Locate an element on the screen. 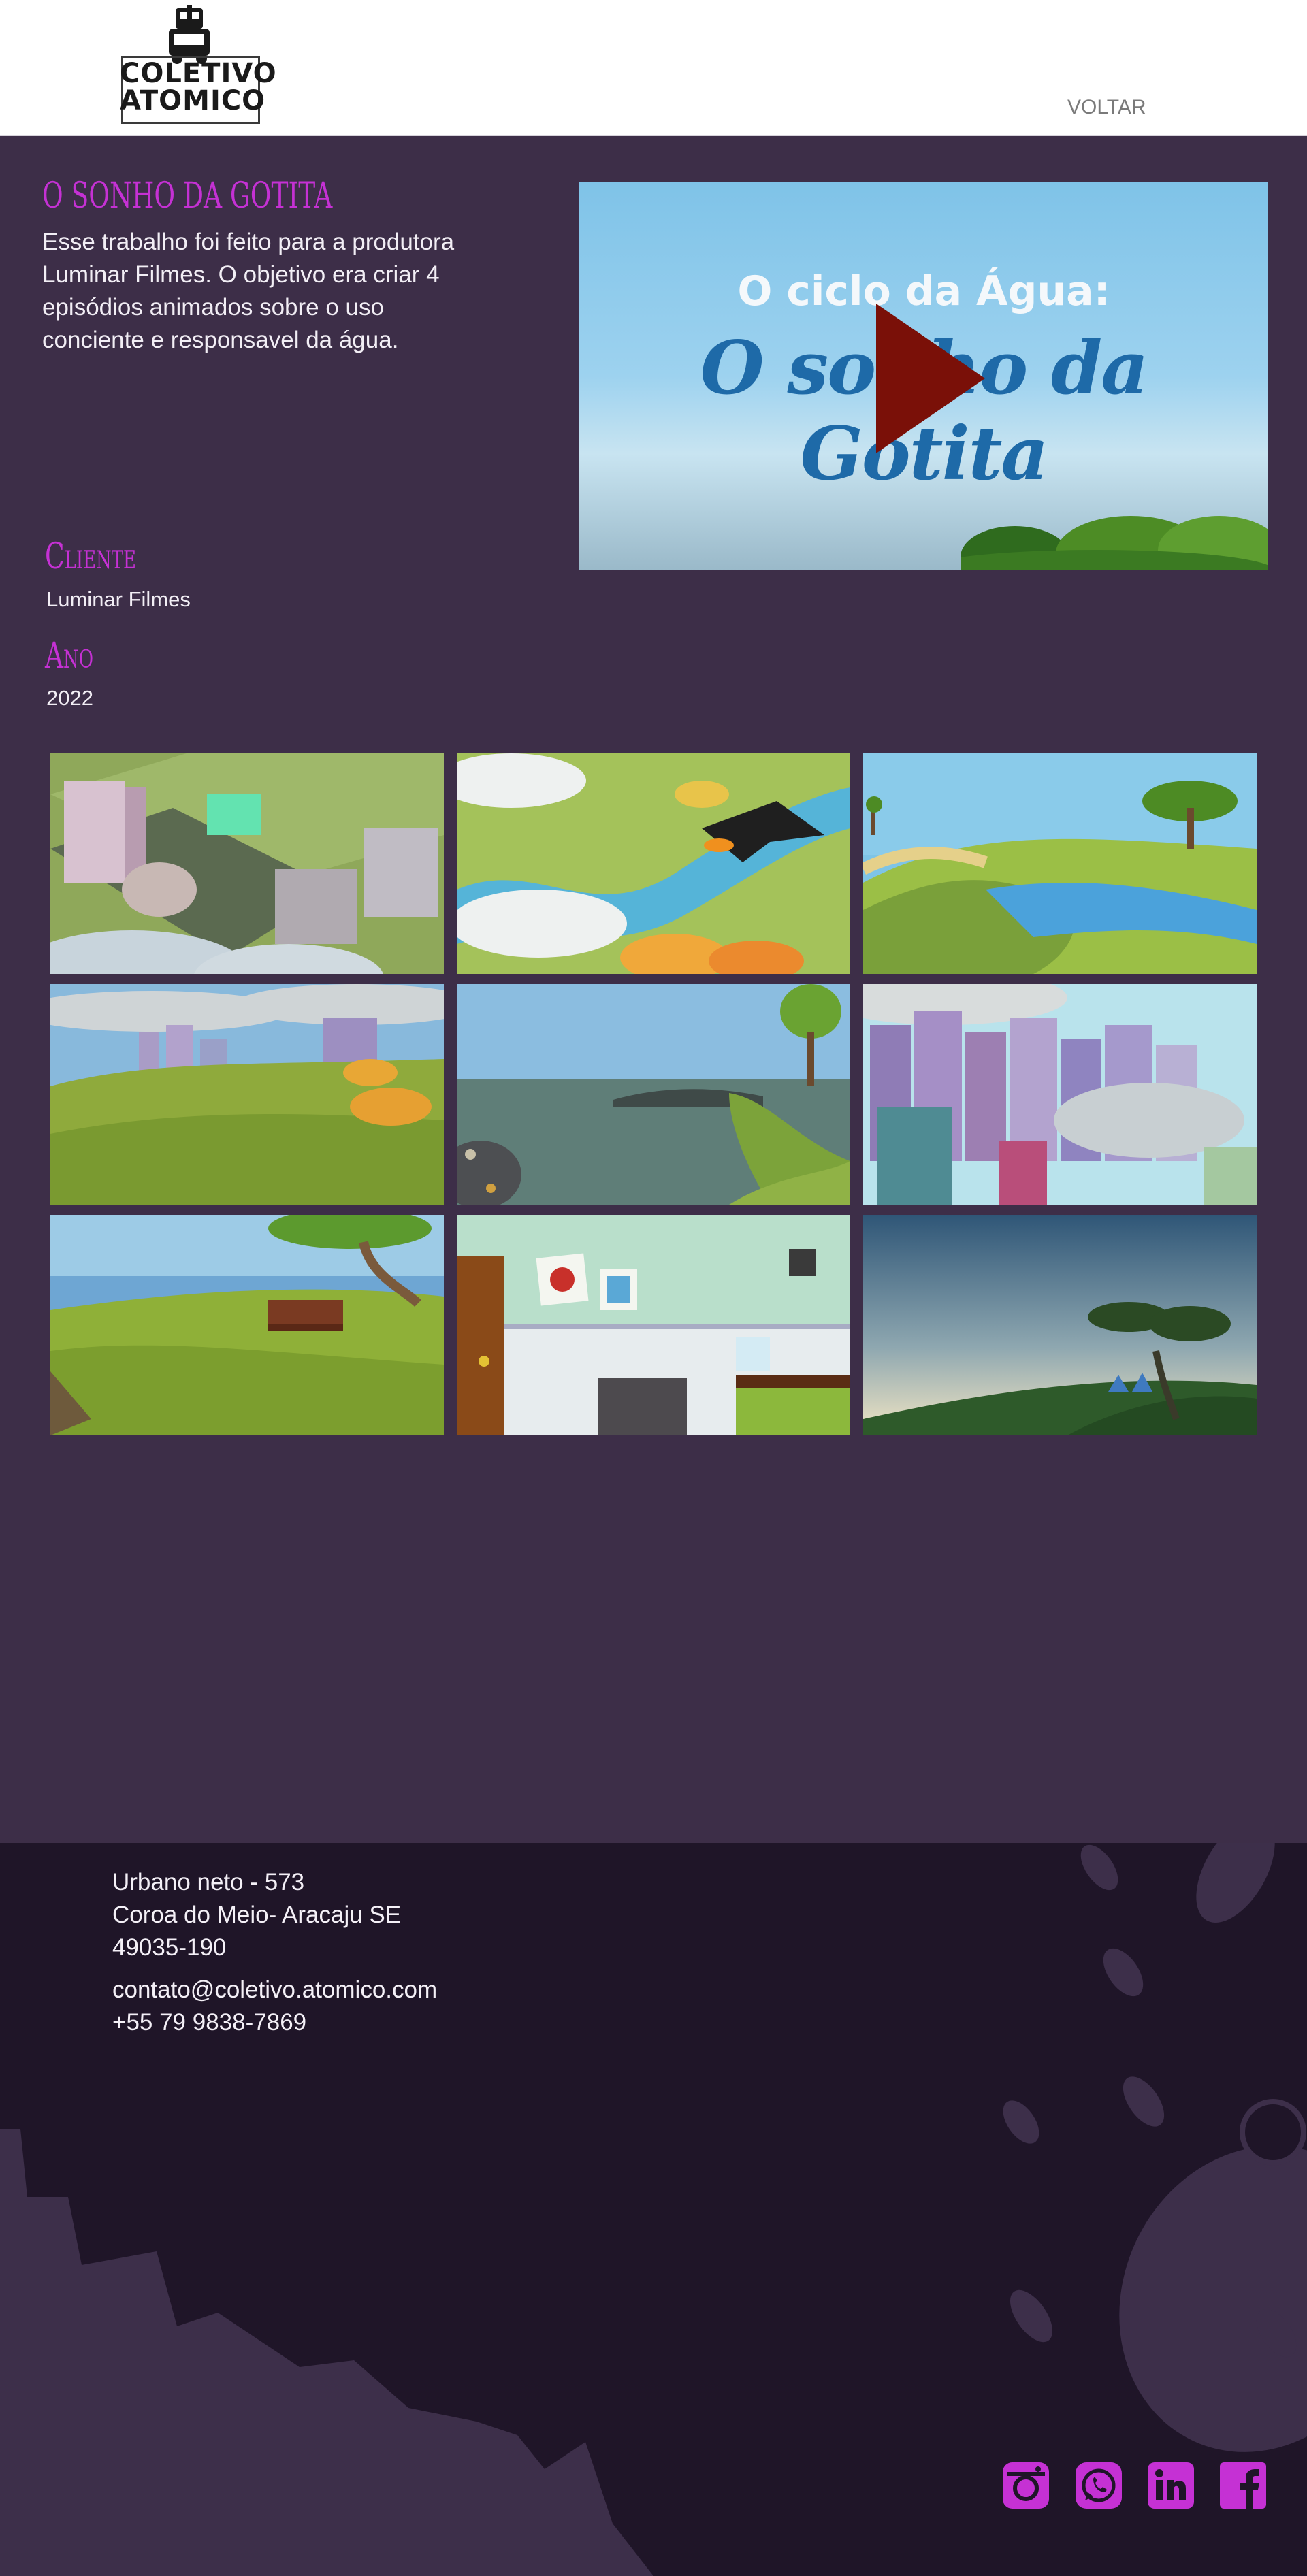 The height and width of the screenshot is (2576, 1307). back-link: VOLTAR is located at coordinates (1106, 107).